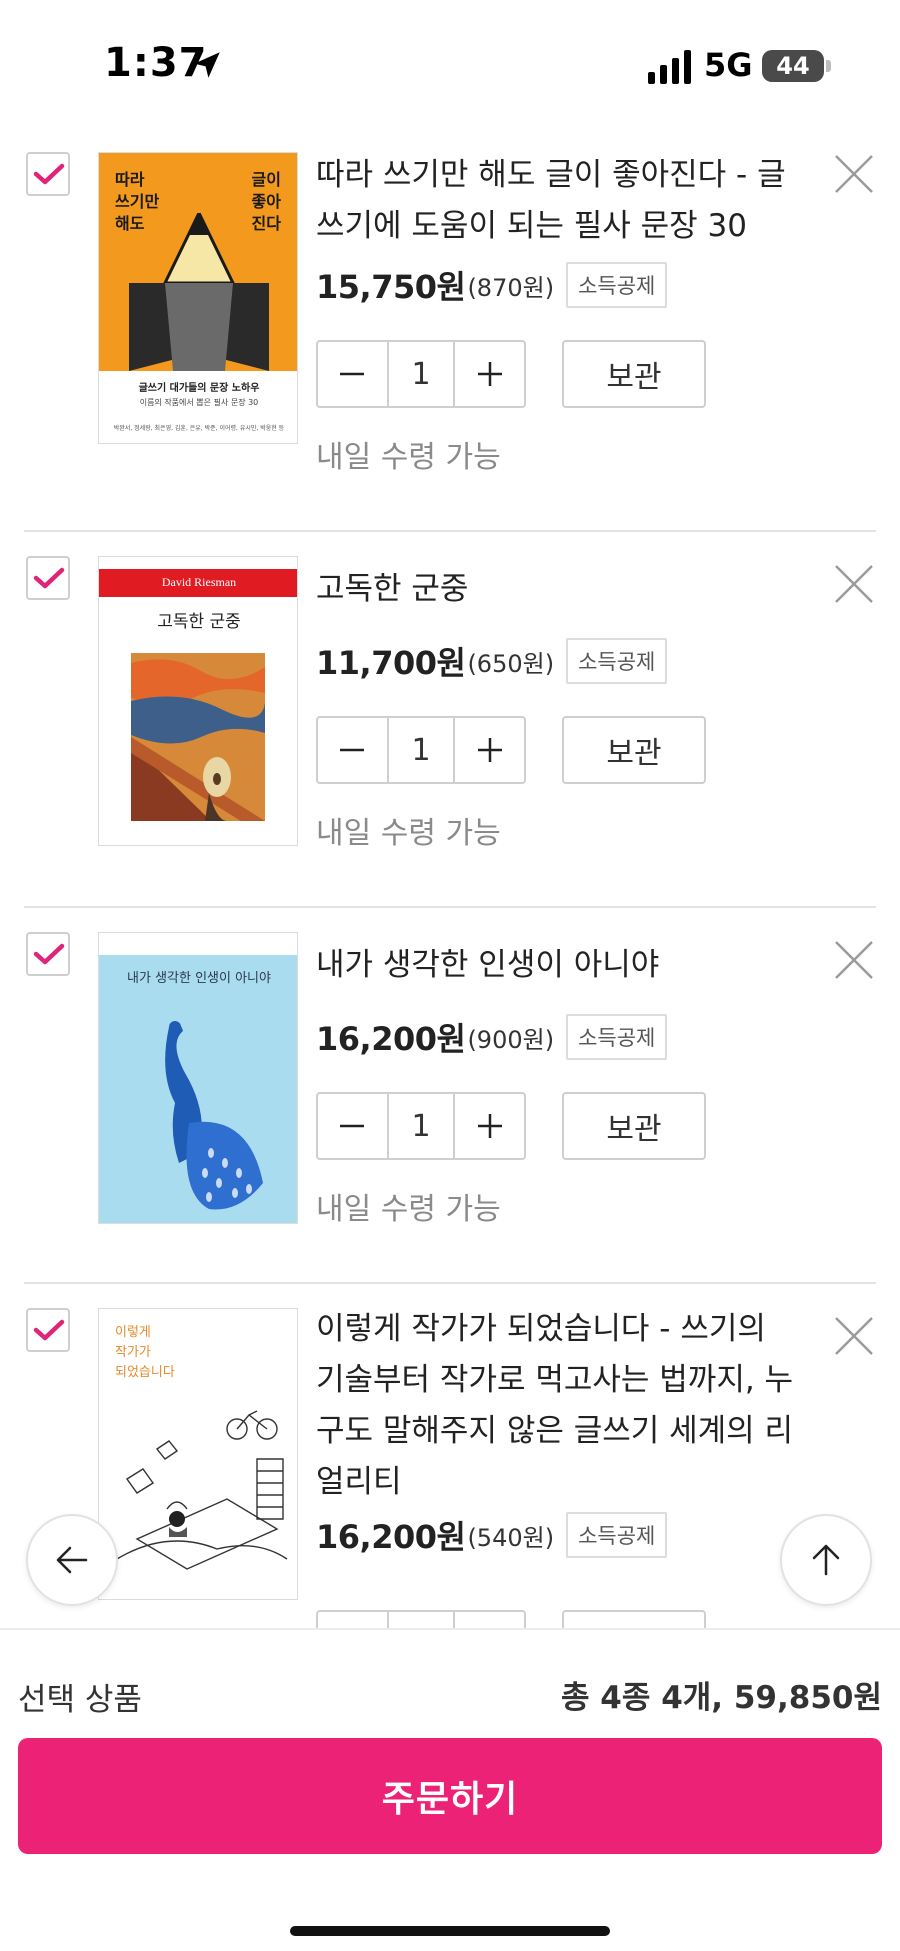 Image resolution: width=900 pixels, height=1951 pixels. I want to click on price-row: 16,200원 (900원) 소득공제, so click(492, 1037).